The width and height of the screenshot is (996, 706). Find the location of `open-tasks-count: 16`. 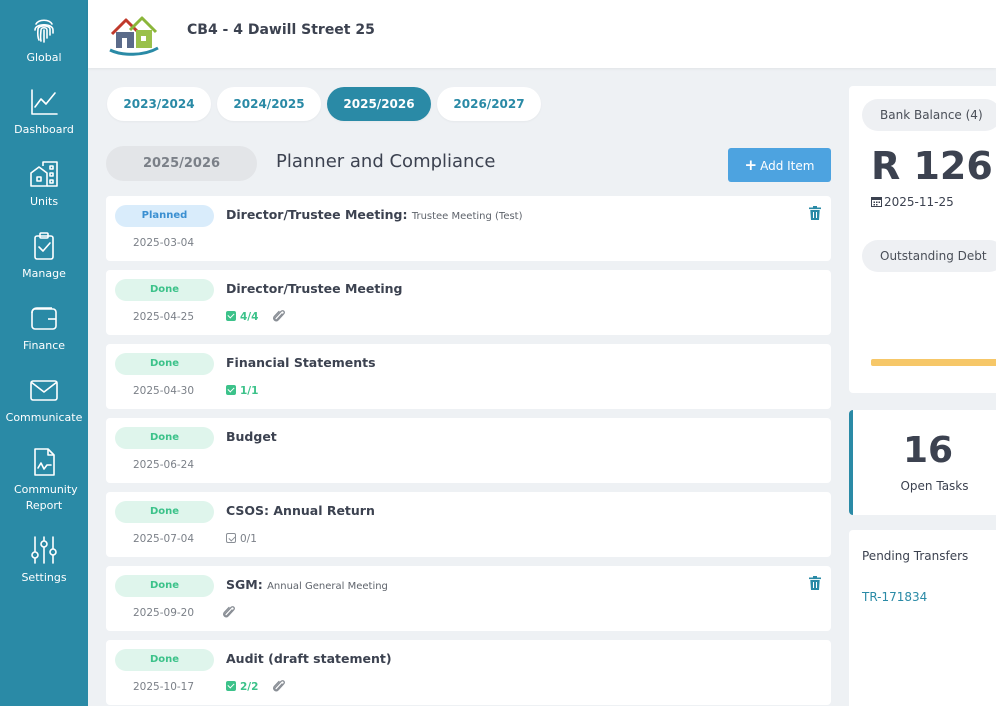

open-tasks-count: 16 is located at coordinates (928, 450).